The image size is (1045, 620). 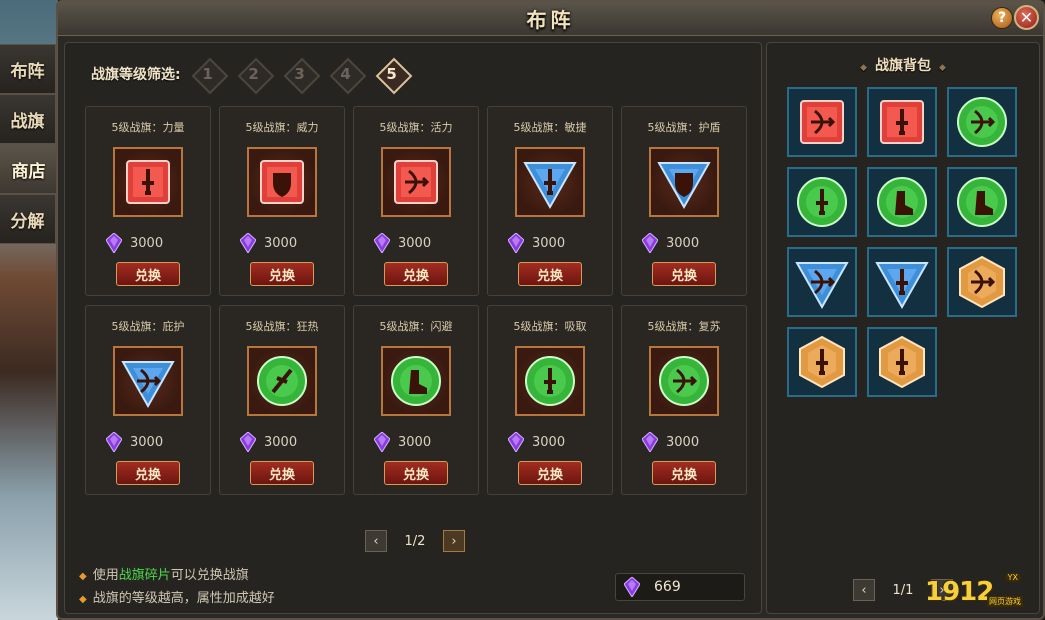 What do you see at coordinates (903, 590) in the screenshot?
I see `bag-page-indicator: 1/1` at bounding box center [903, 590].